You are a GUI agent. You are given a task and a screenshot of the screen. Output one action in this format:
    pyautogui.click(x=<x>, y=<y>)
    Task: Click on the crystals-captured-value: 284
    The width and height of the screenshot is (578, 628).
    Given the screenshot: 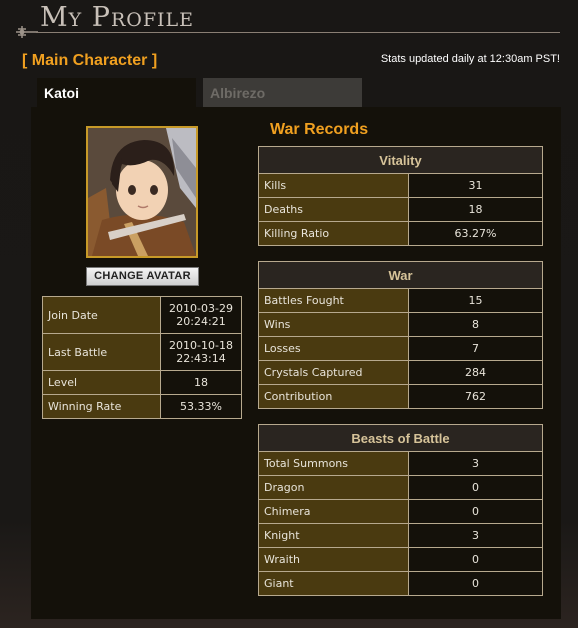 What is the action you would take?
    pyautogui.click(x=475, y=372)
    